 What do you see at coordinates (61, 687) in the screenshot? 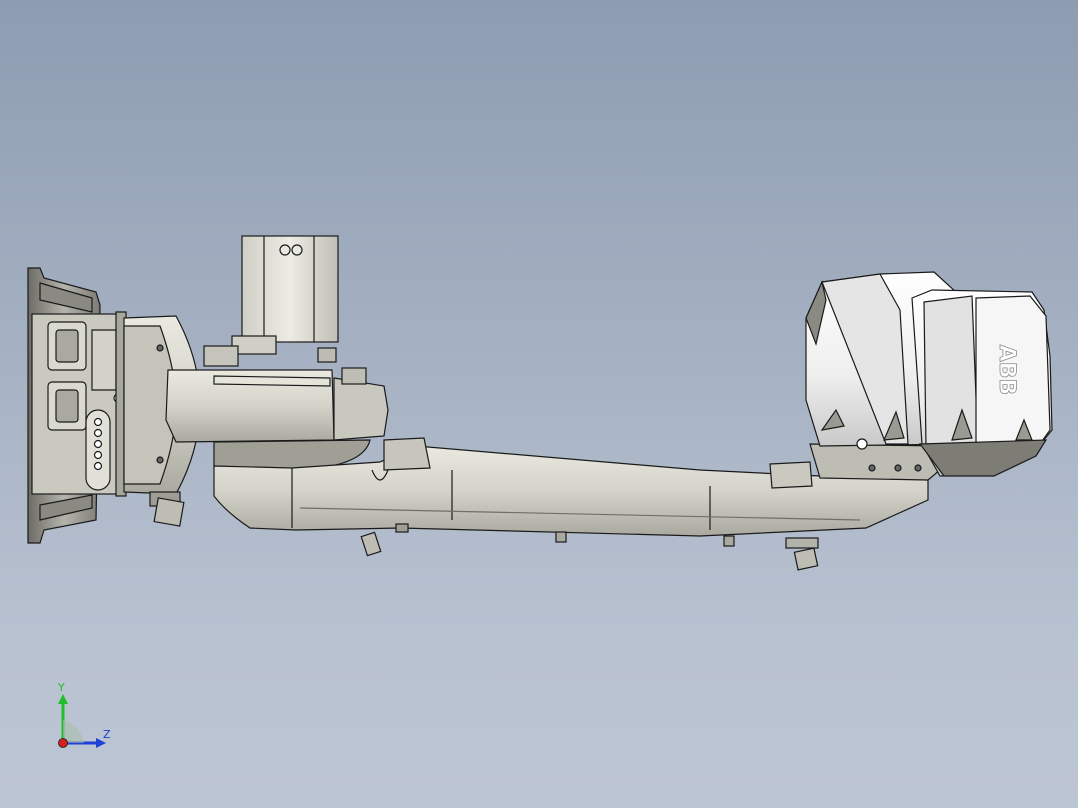
I see `y-axis-label: Y` at bounding box center [61, 687].